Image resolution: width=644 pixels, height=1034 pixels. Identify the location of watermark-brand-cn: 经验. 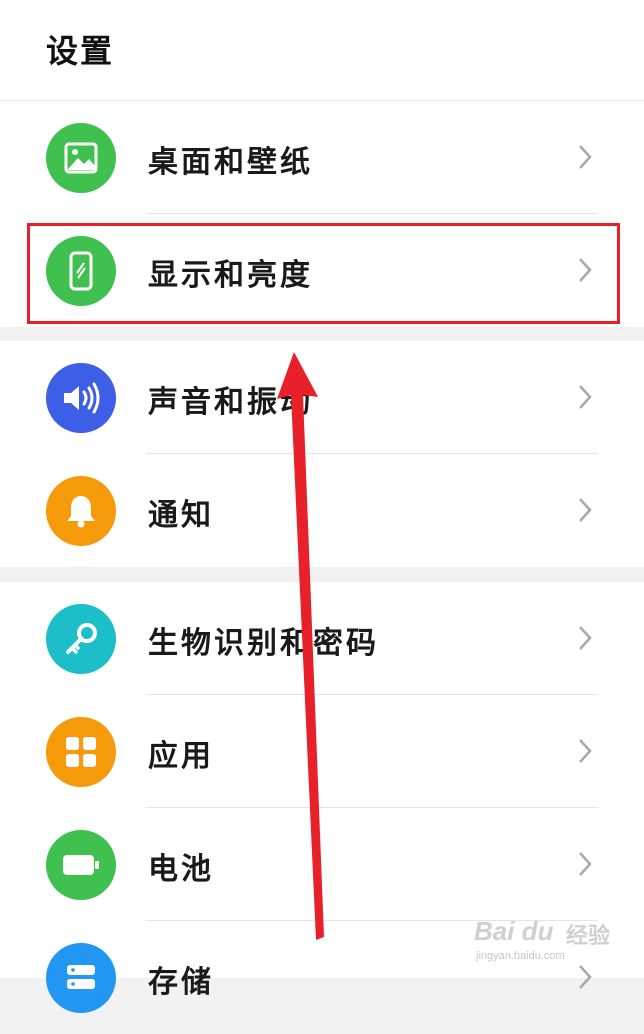
(588, 935).